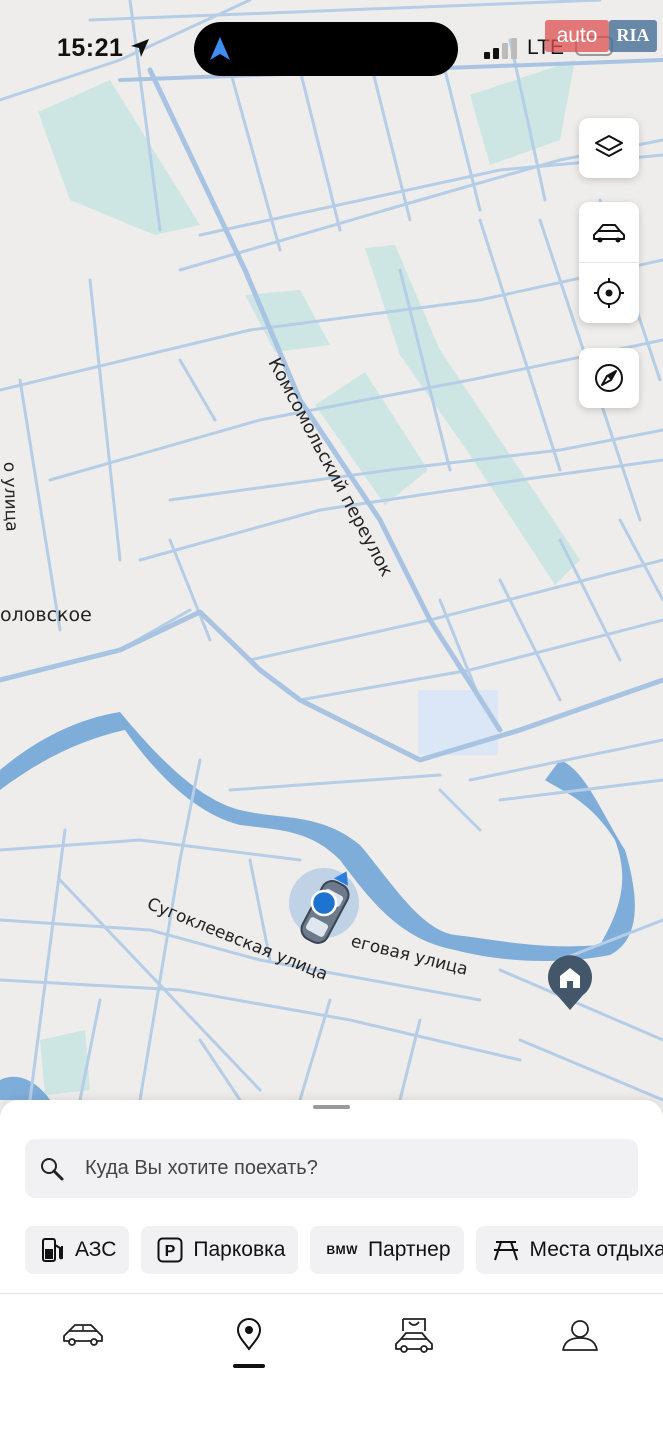  What do you see at coordinates (633, 36) in the screenshot?
I see `watermark-ria: RIA` at bounding box center [633, 36].